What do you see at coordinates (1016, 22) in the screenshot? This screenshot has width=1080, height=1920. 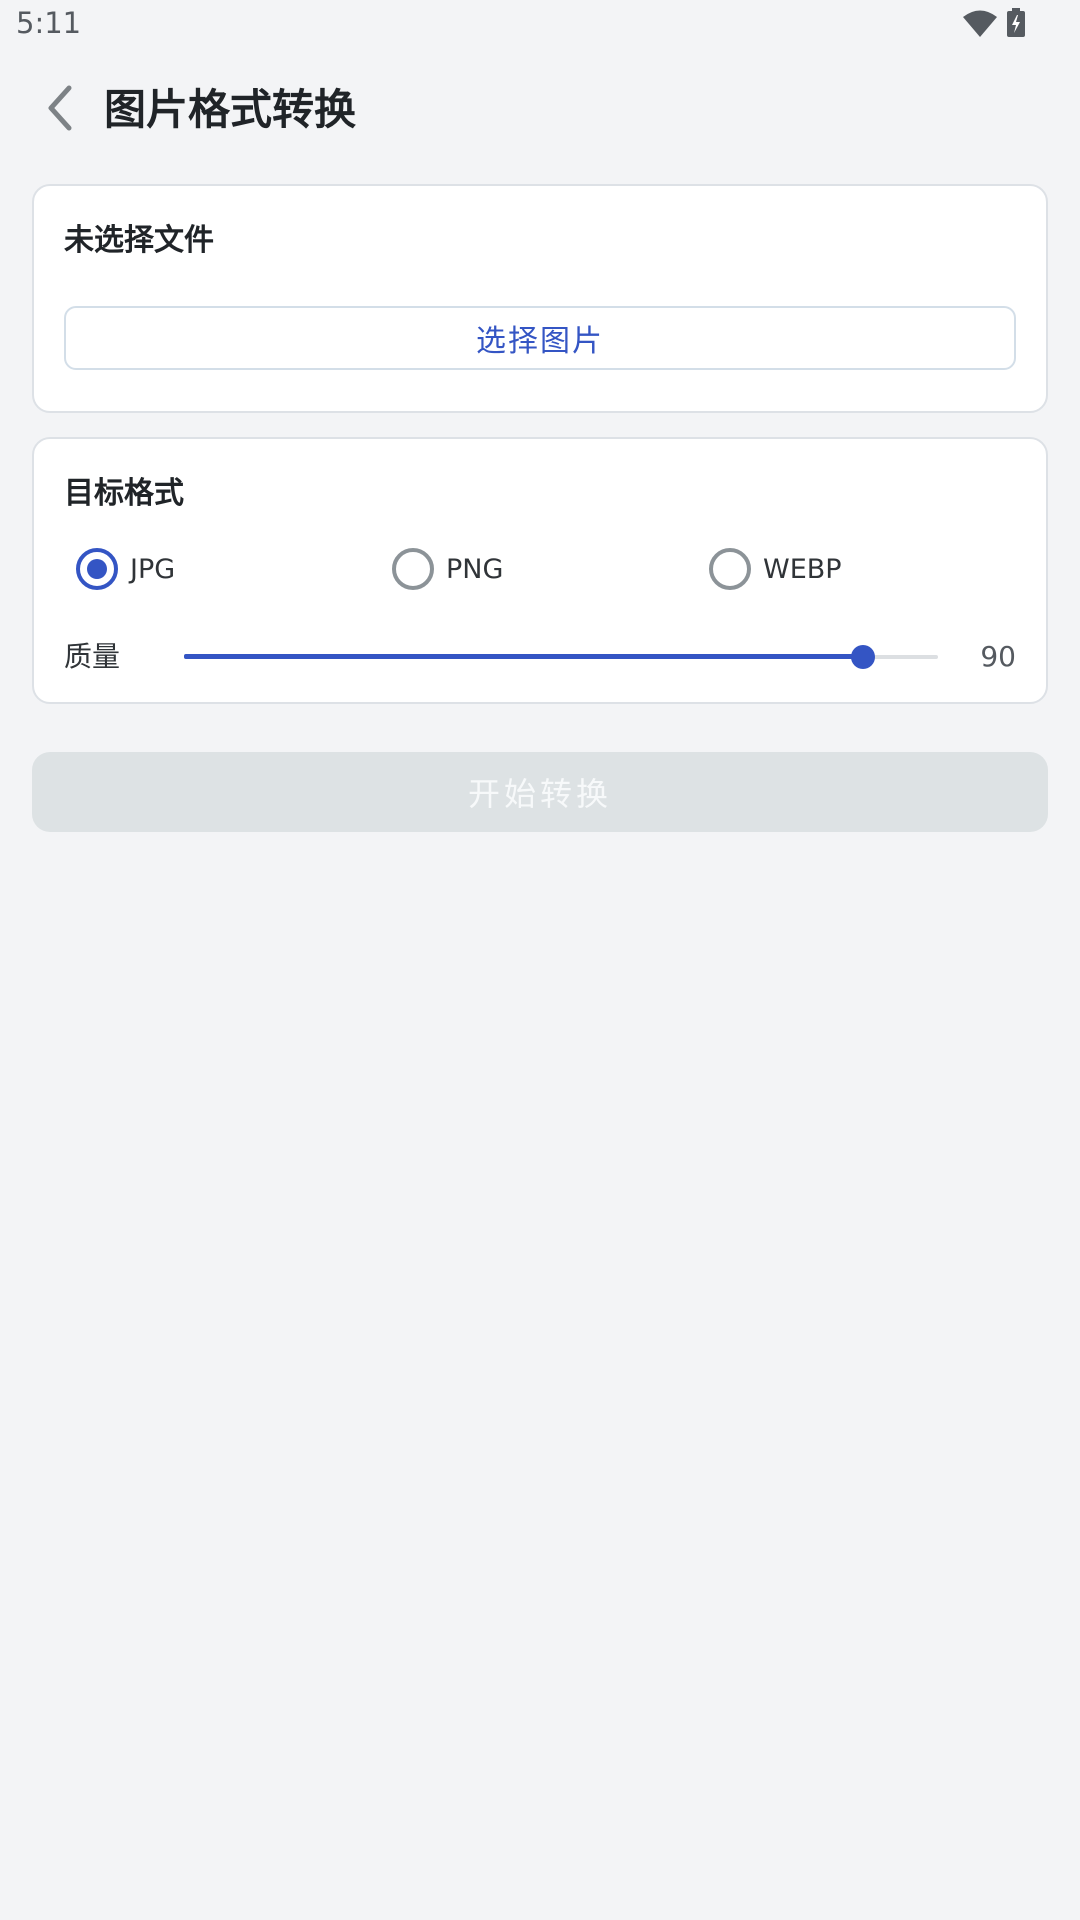 I see `battery-charging-icon` at bounding box center [1016, 22].